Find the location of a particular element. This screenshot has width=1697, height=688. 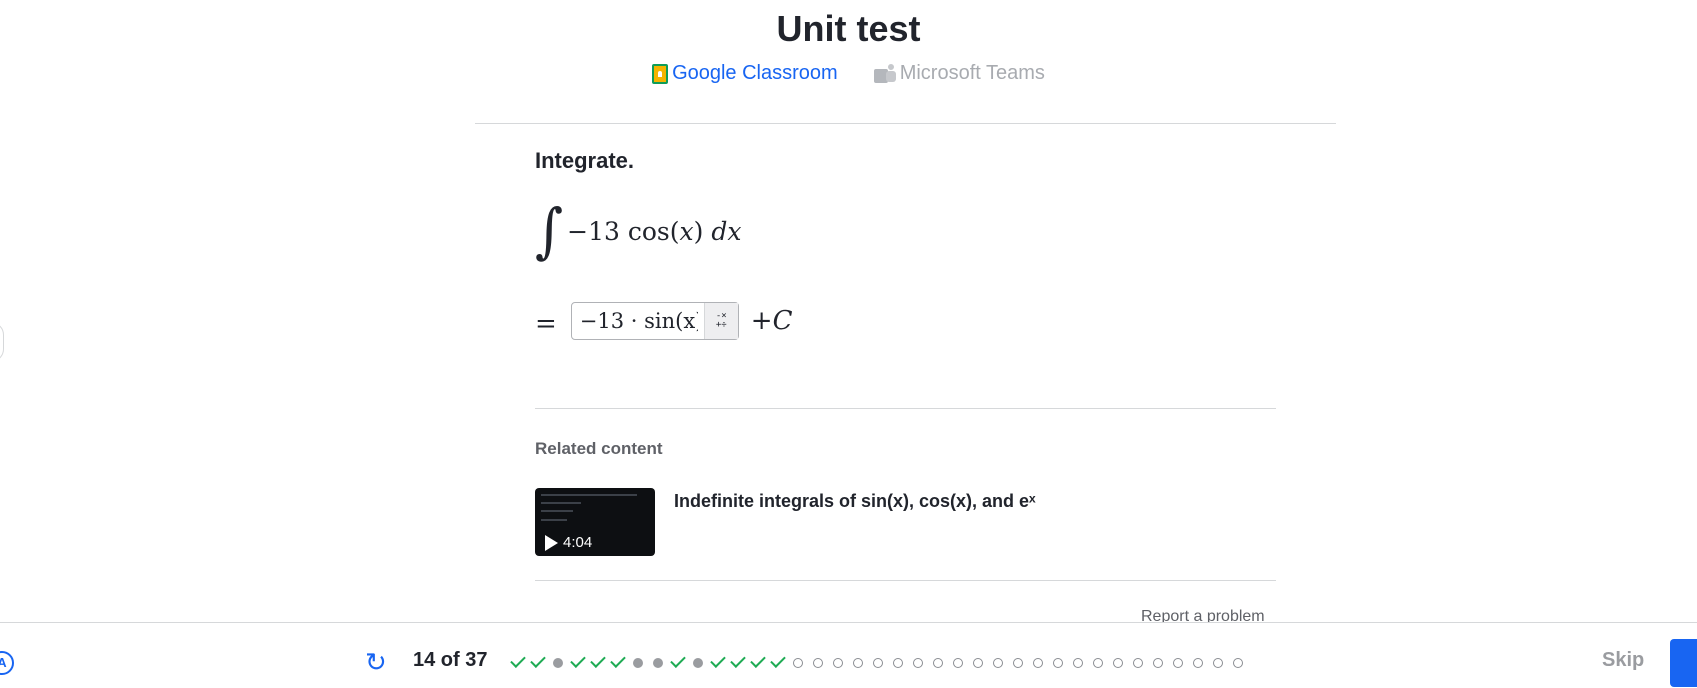

report-divider is located at coordinates (905, 580).